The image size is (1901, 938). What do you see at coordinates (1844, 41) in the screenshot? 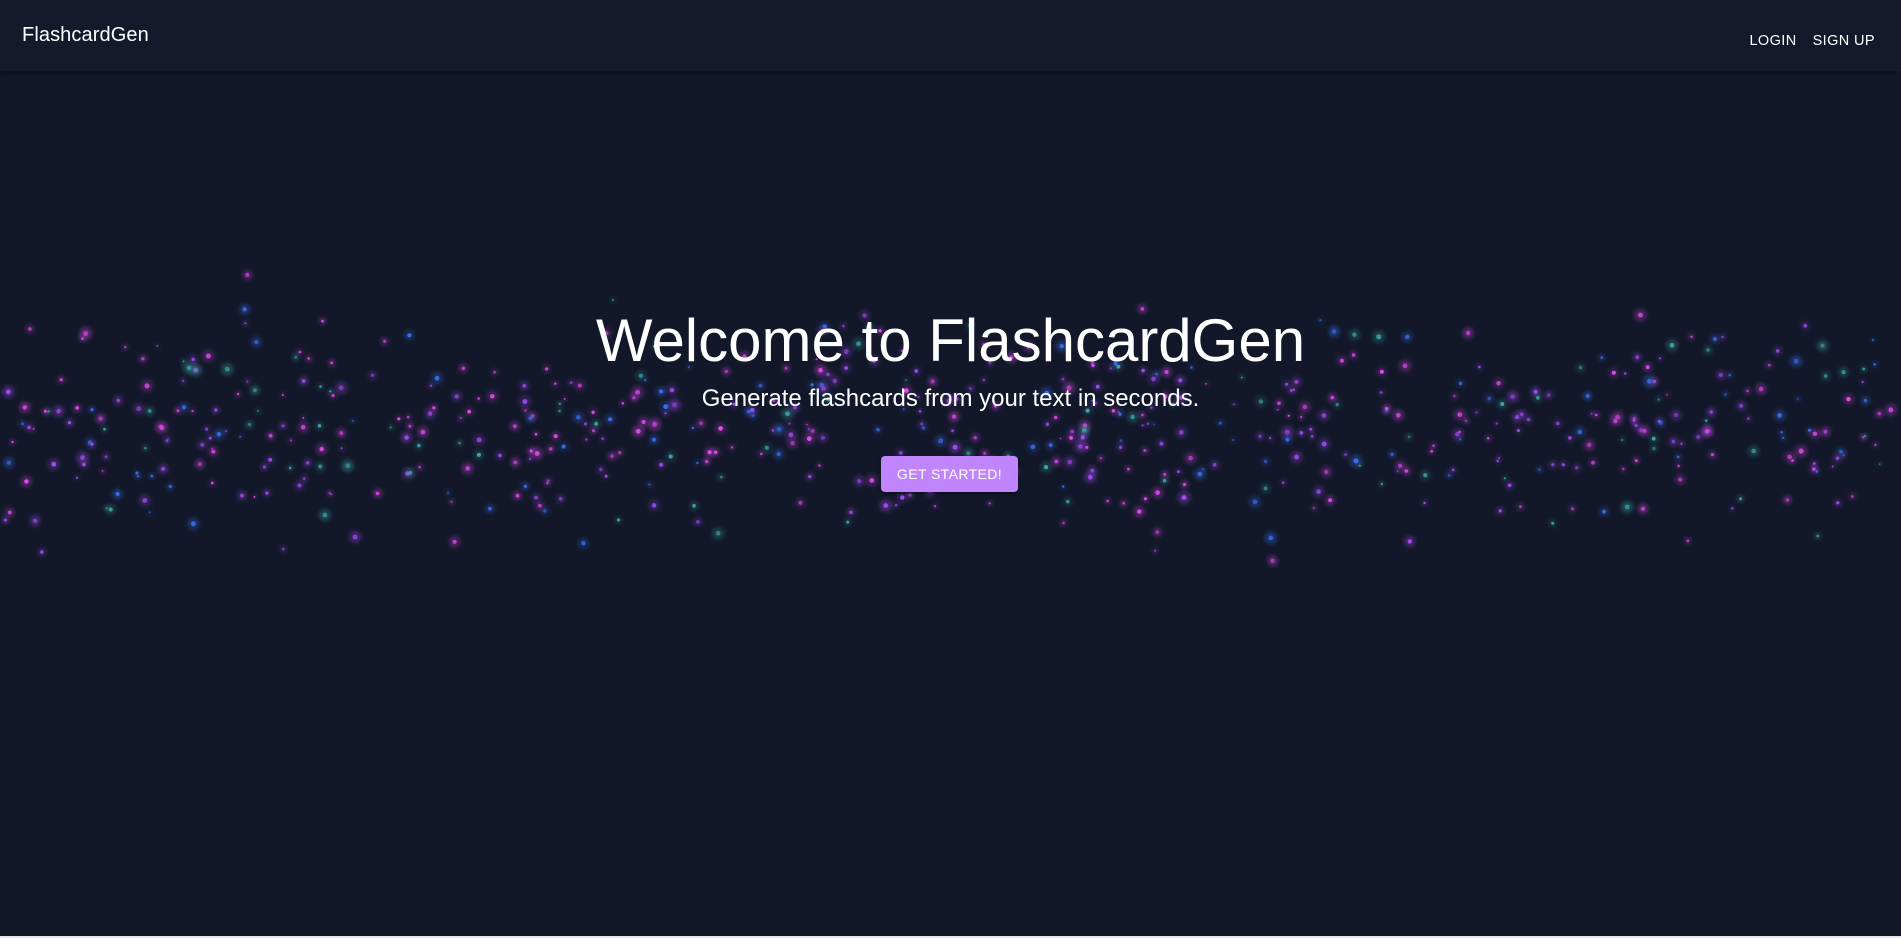
I see `signup-button: SIGN UP` at bounding box center [1844, 41].